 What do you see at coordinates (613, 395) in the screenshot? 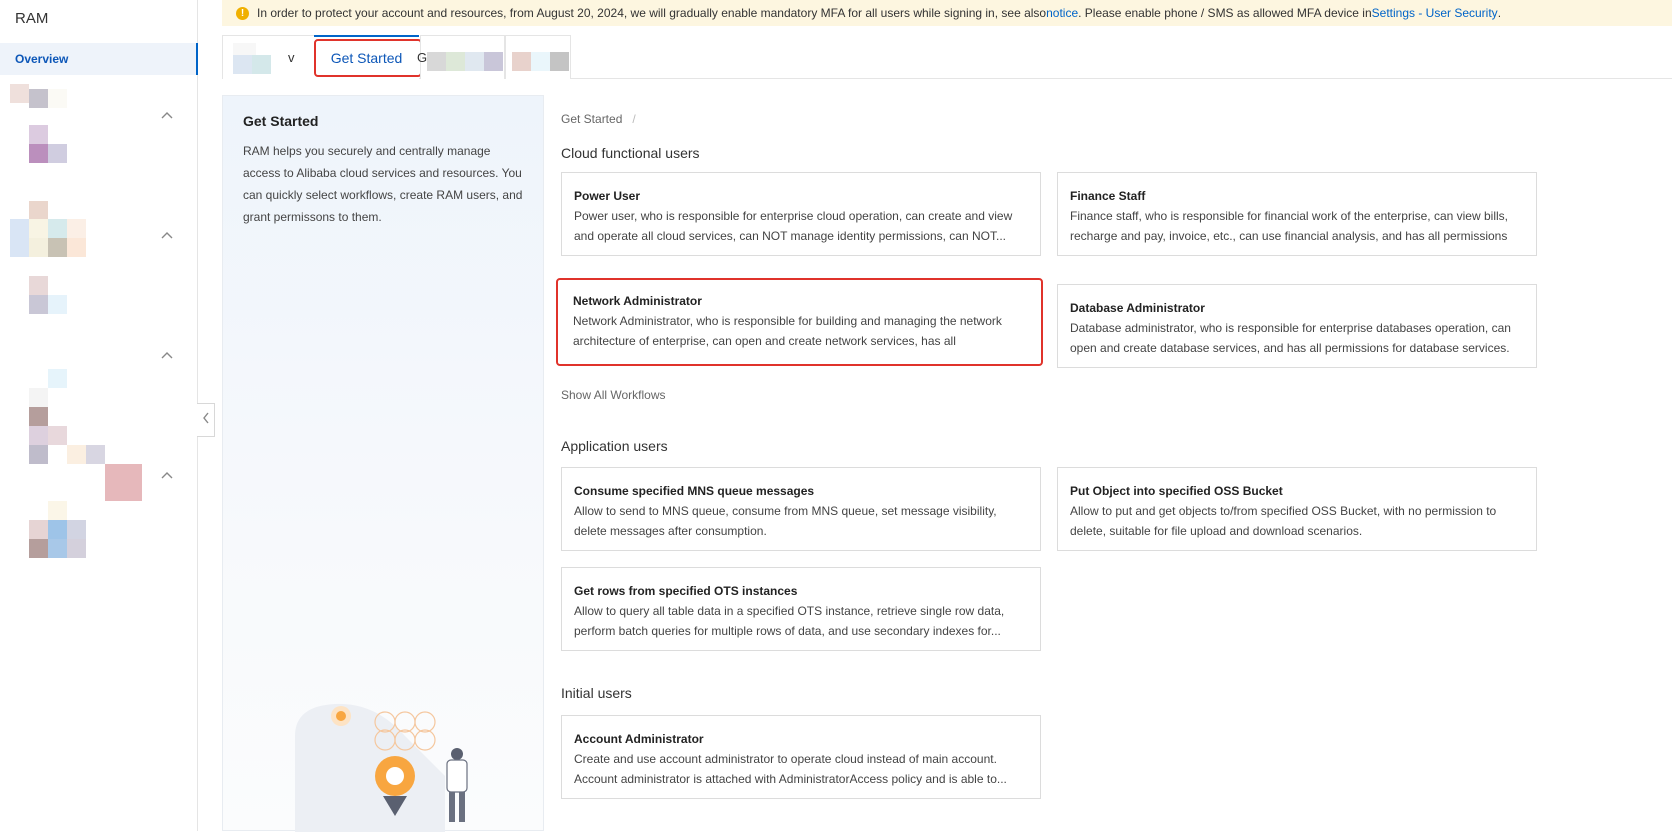
I see `show-all-workflows-link: Show All Workflows` at bounding box center [613, 395].